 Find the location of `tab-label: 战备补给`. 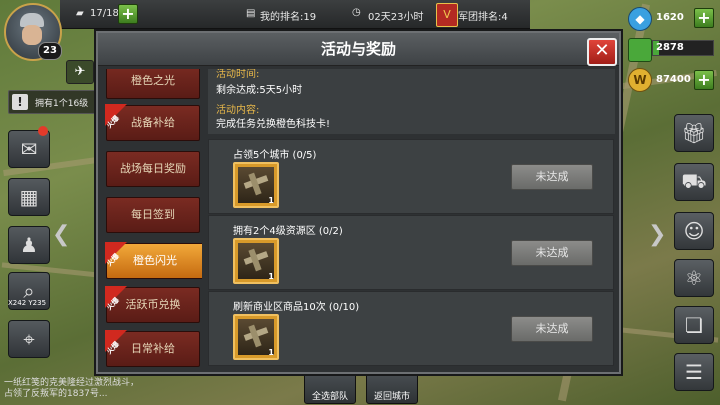

tab-label: 战备补给 is located at coordinates (153, 122).